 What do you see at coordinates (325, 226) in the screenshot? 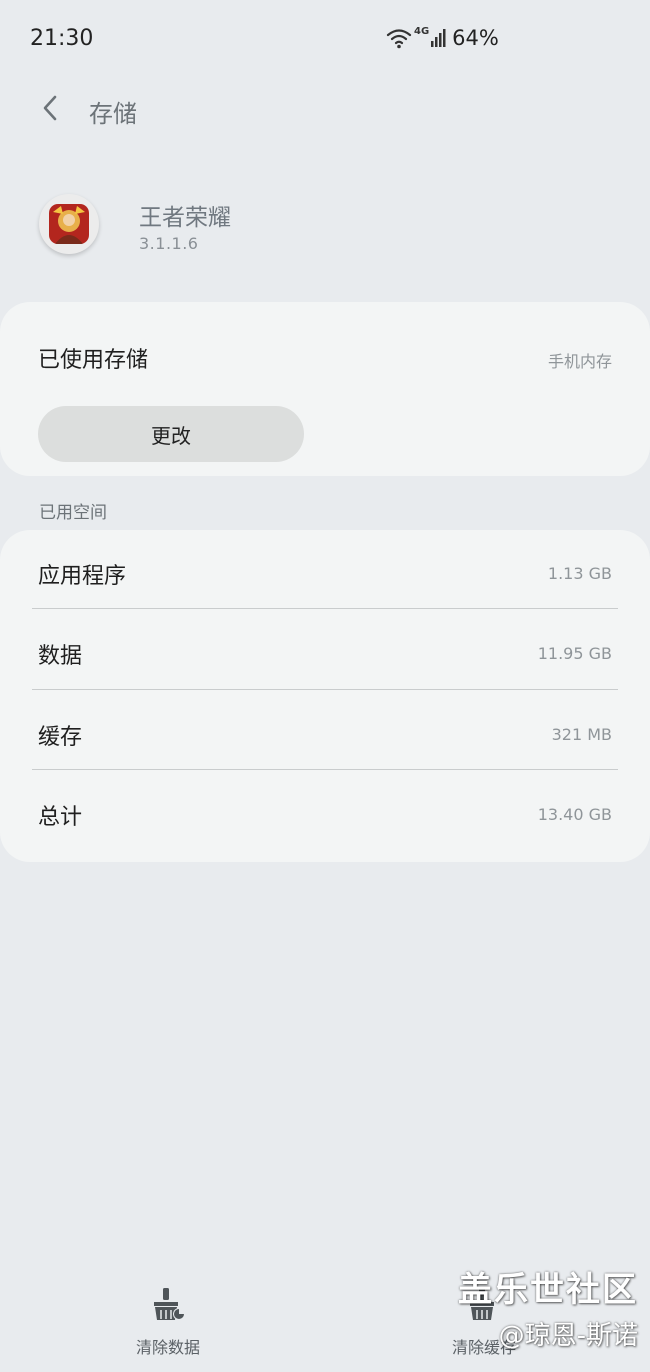
I see `app-header: 王者荣耀 3.1.1.6` at bounding box center [325, 226].